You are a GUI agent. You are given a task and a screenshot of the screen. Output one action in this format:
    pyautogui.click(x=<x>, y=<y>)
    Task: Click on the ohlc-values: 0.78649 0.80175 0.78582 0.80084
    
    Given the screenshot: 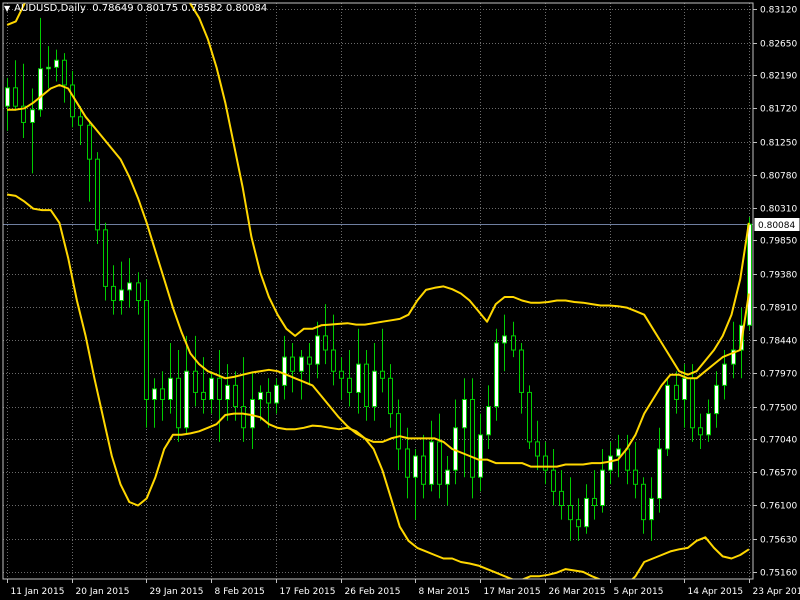 What is the action you would take?
    pyautogui.click(x=180, y=8)
    